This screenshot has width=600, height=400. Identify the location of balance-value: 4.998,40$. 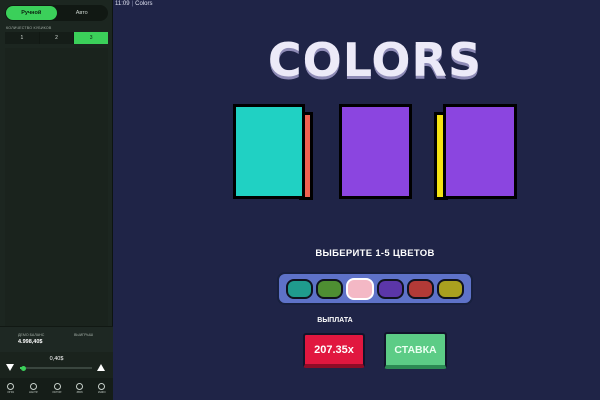
(30, 342).